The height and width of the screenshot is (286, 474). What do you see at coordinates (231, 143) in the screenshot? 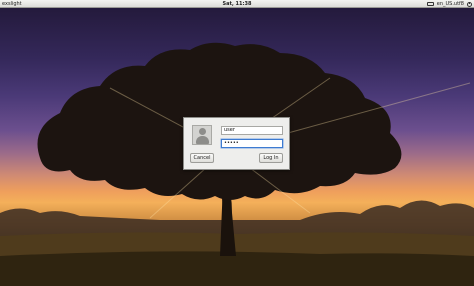
I see `password-value: •••••` at bounding box center [231, 143].